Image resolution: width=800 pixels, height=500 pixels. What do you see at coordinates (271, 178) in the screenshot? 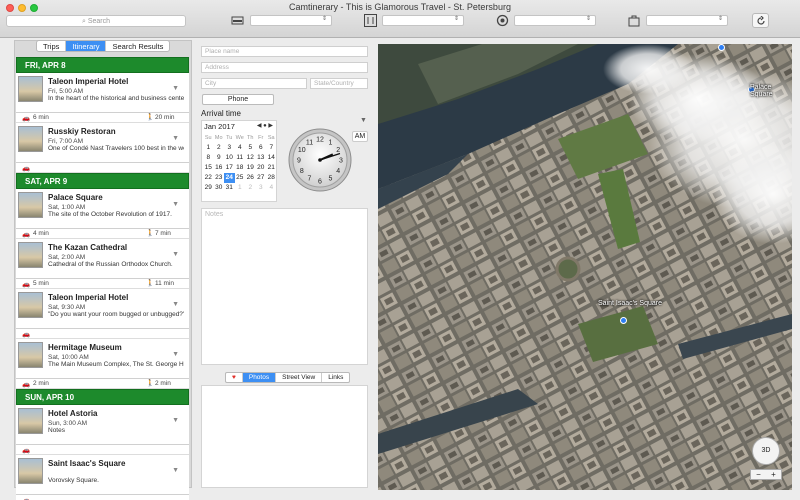
I see `calendar-day: 28` at bounding box center [271, 178].